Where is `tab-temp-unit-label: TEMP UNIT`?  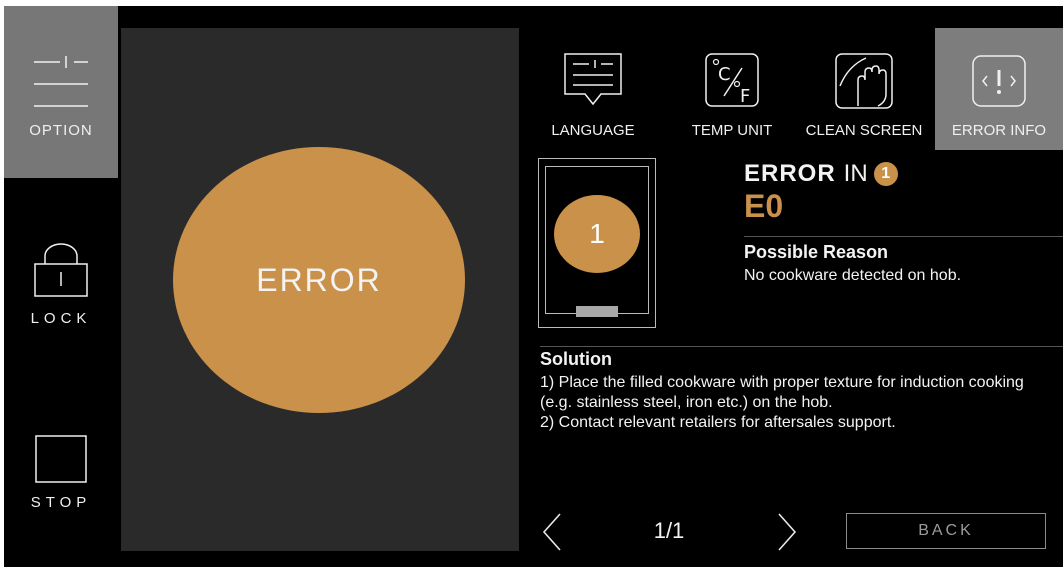 tab-temp-unit-label: TEMP UNIT is located at coordinates (732, 130).